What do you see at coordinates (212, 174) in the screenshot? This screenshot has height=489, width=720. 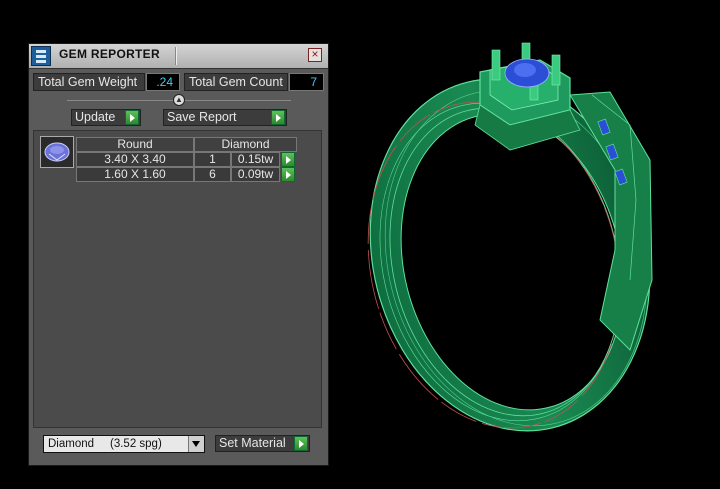 I see `row-2-count: 6` at bounding box center [212, 174].